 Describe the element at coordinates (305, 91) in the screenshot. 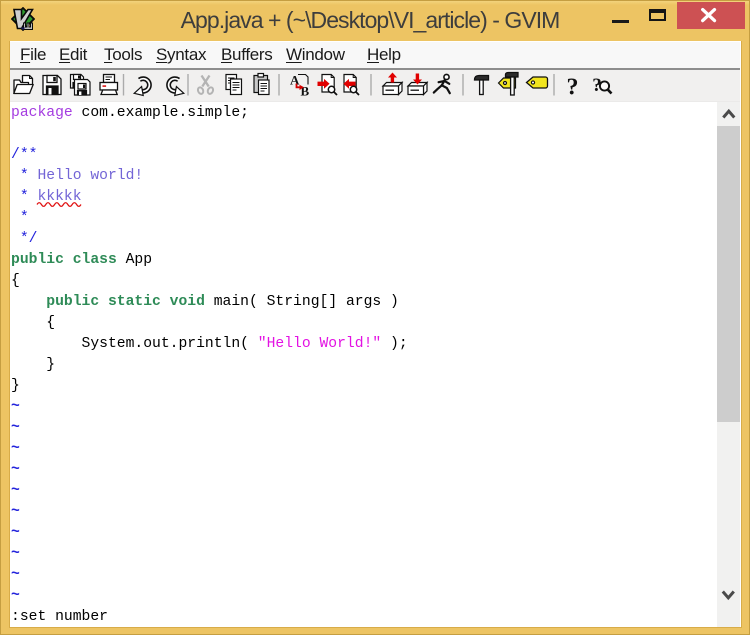

I see `svg-text: B` at that location.